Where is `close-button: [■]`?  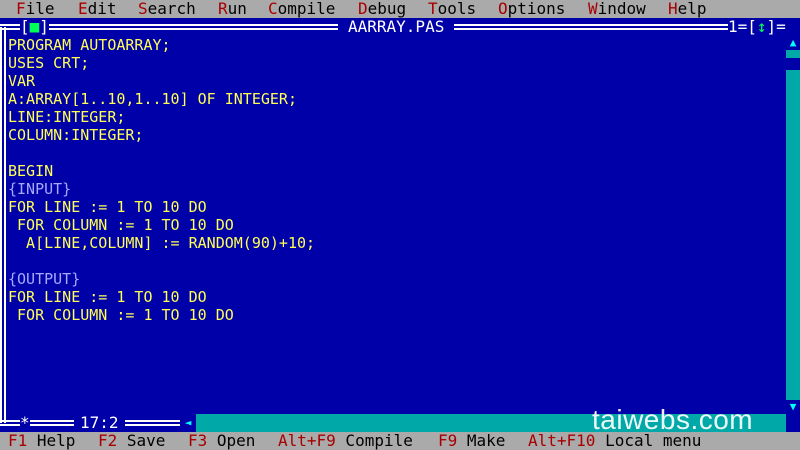 close-button: [■] is located at coordinates (34, 27).